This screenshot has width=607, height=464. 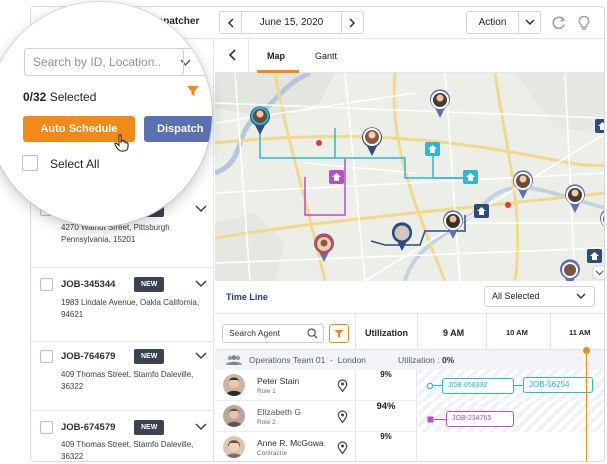 What do you see at coordinates (104, 62) in the screenshot?
I see `job-search-input: Search by ID, Location..` at bounding box center [104, 62].